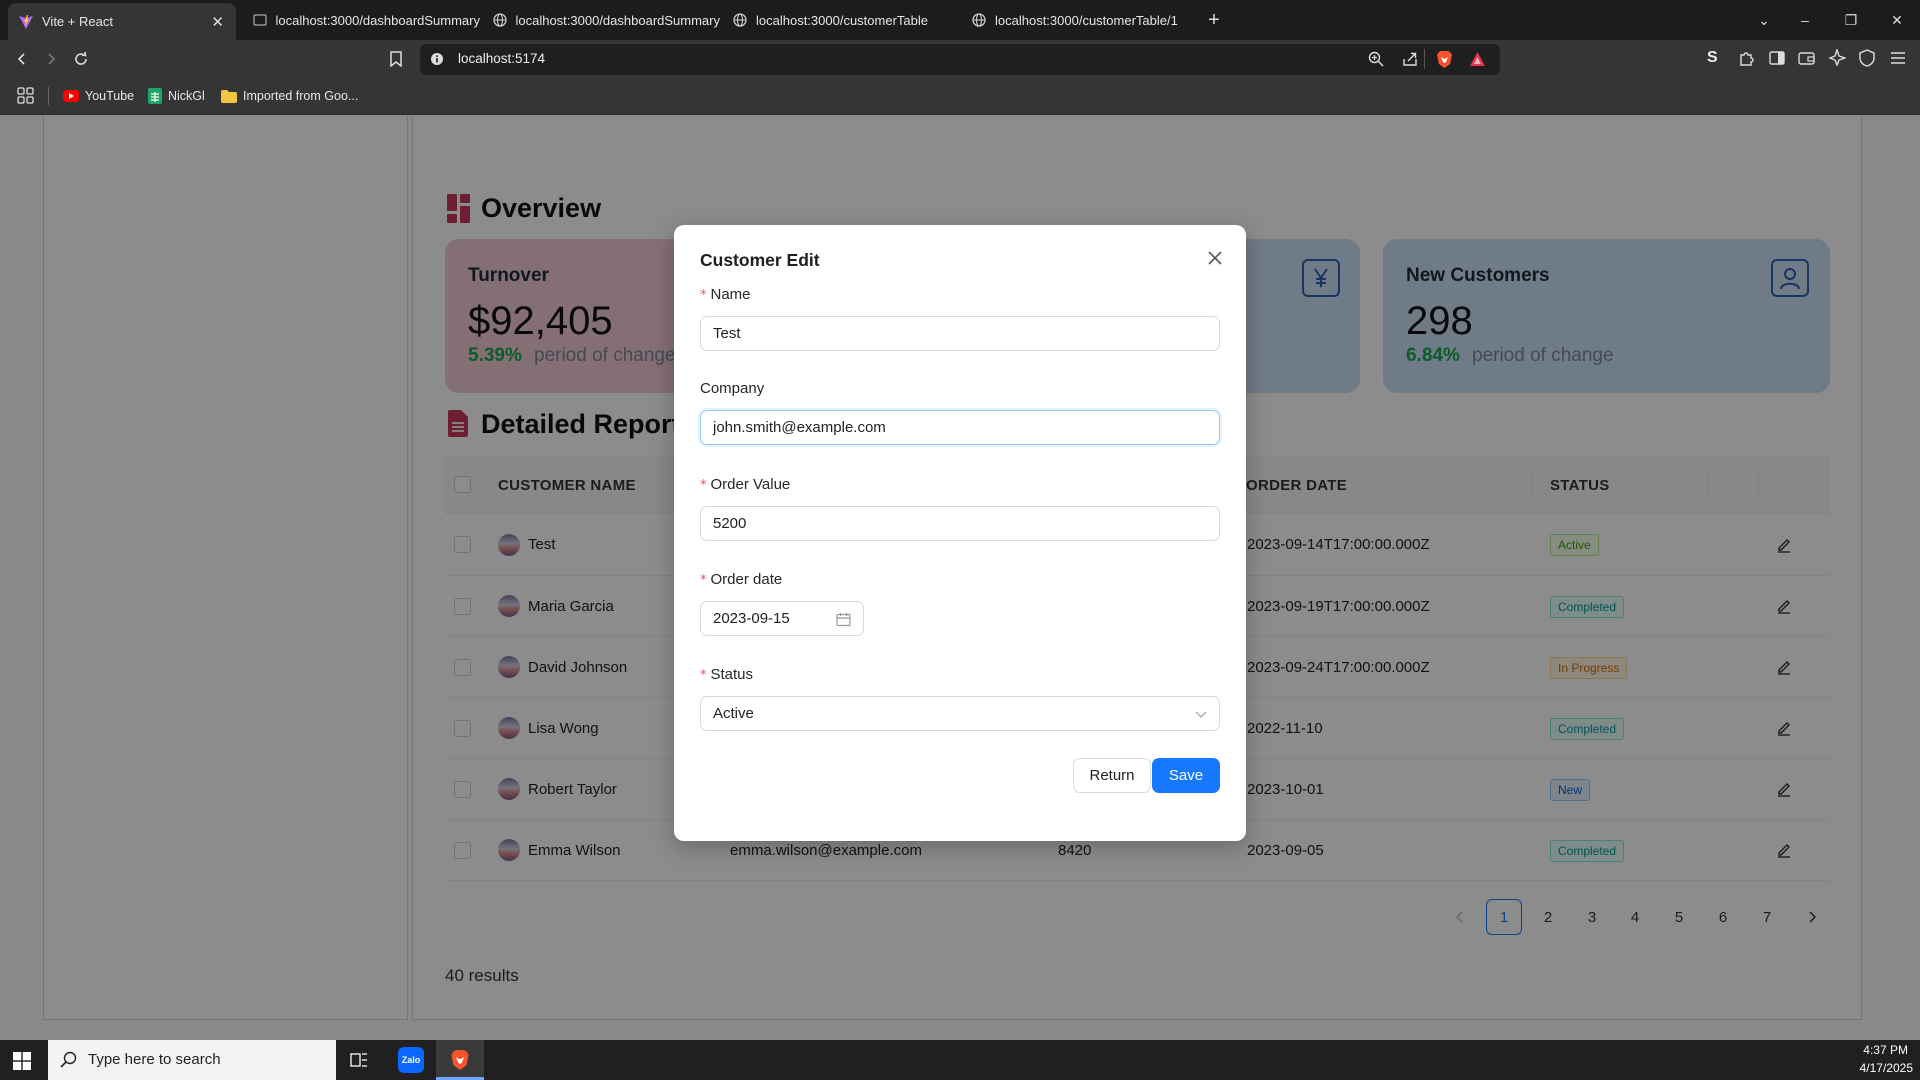 This screenshot has height=1080, width=1920. What do you see at coordinates (960, 523) in the screenshot?
I see `order-value-field: 5200` at bounding box center [960, 523].